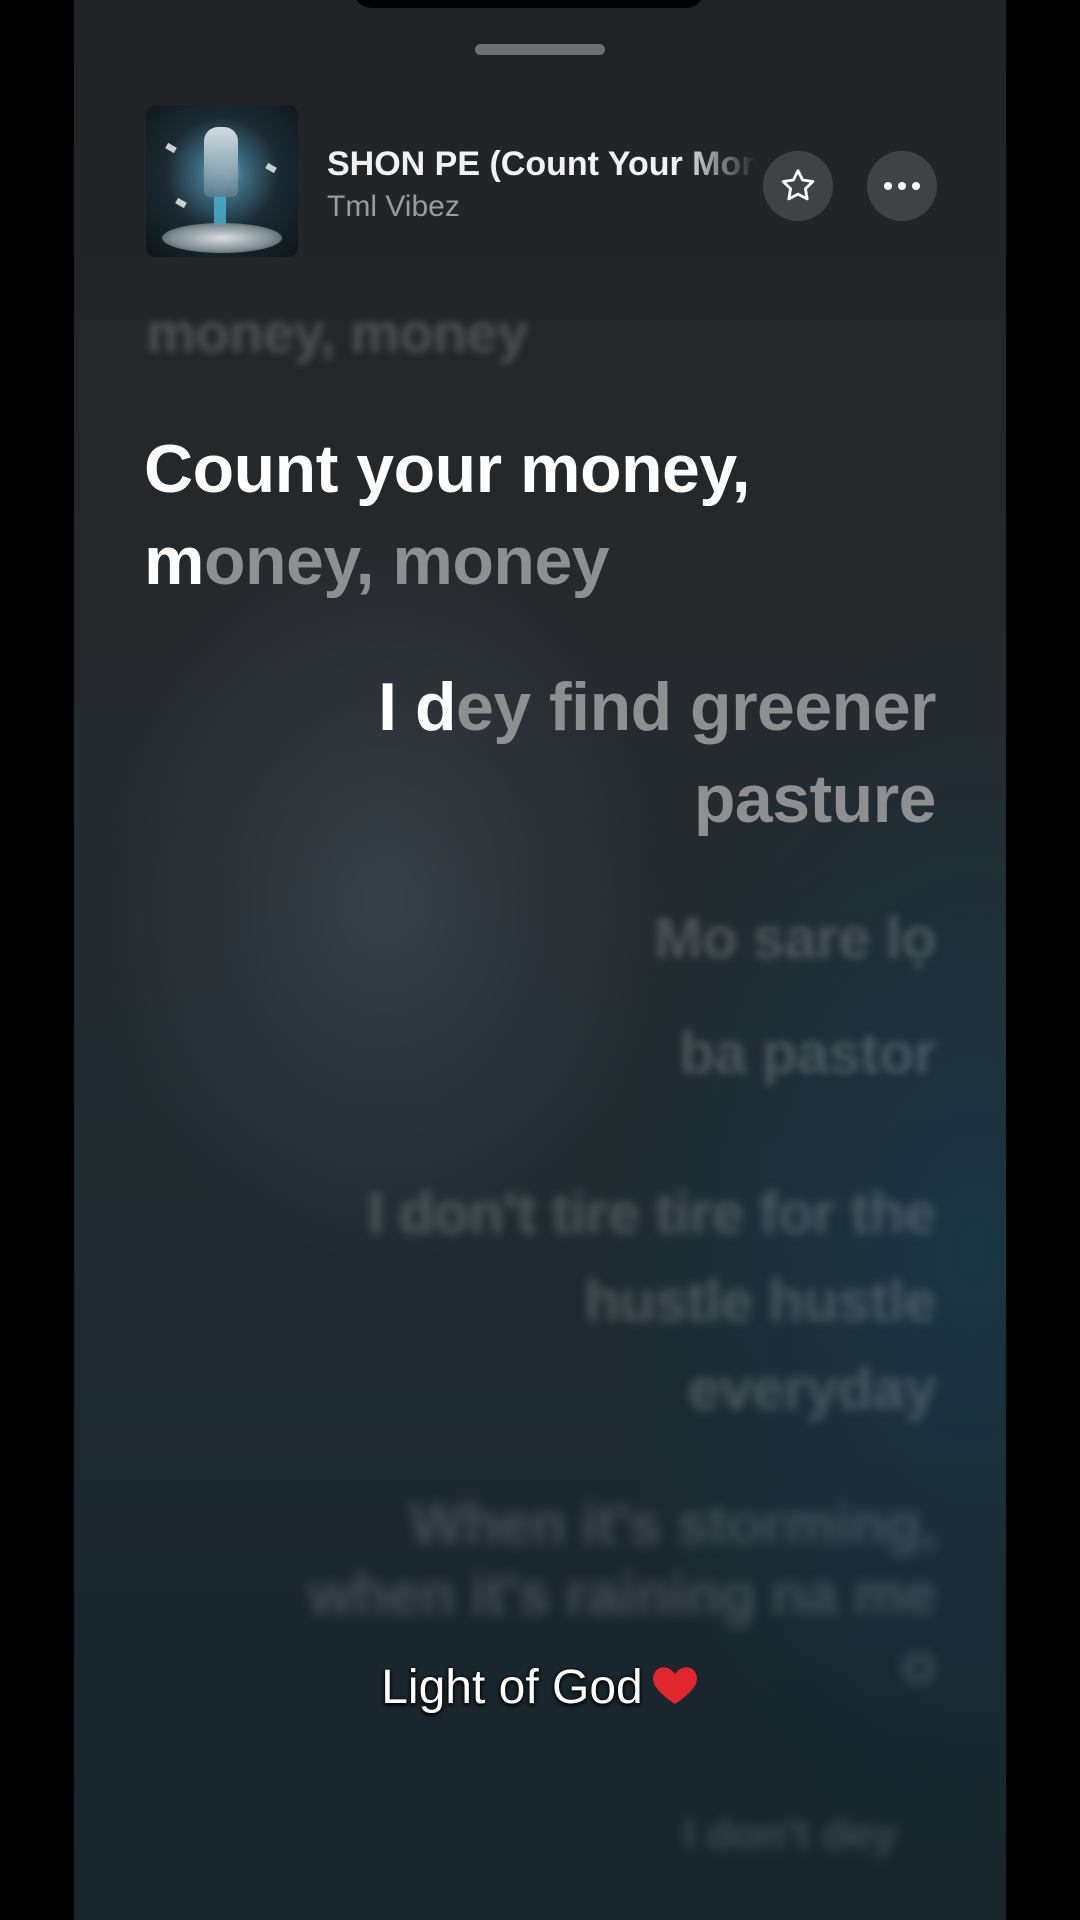 The width and height of the screenshot is (1080, 1920). What do you see at coordinates (540, 49) in the screenshot?
I see `sheet-grabber` at bounding box center [540, 49].